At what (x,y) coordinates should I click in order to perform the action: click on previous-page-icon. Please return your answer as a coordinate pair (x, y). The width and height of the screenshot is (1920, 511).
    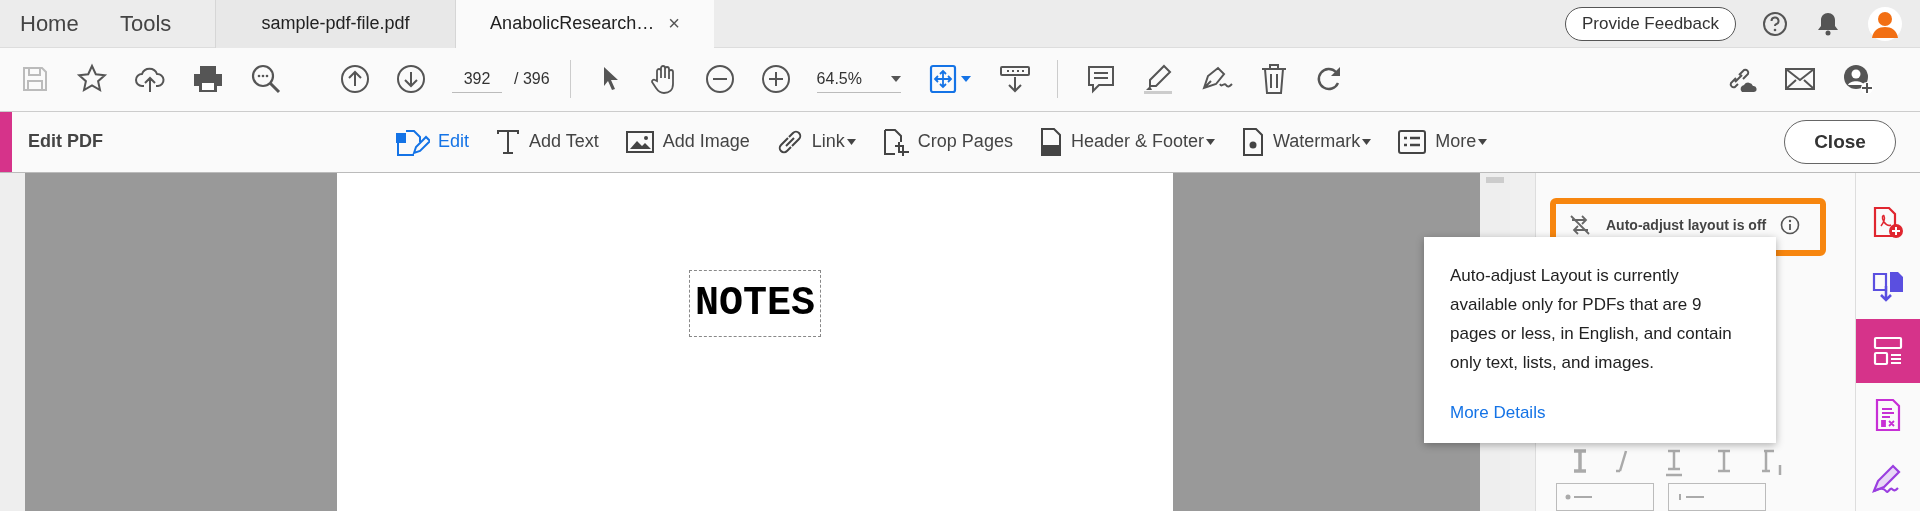
    Looking at the image, I should click on (355, 79).